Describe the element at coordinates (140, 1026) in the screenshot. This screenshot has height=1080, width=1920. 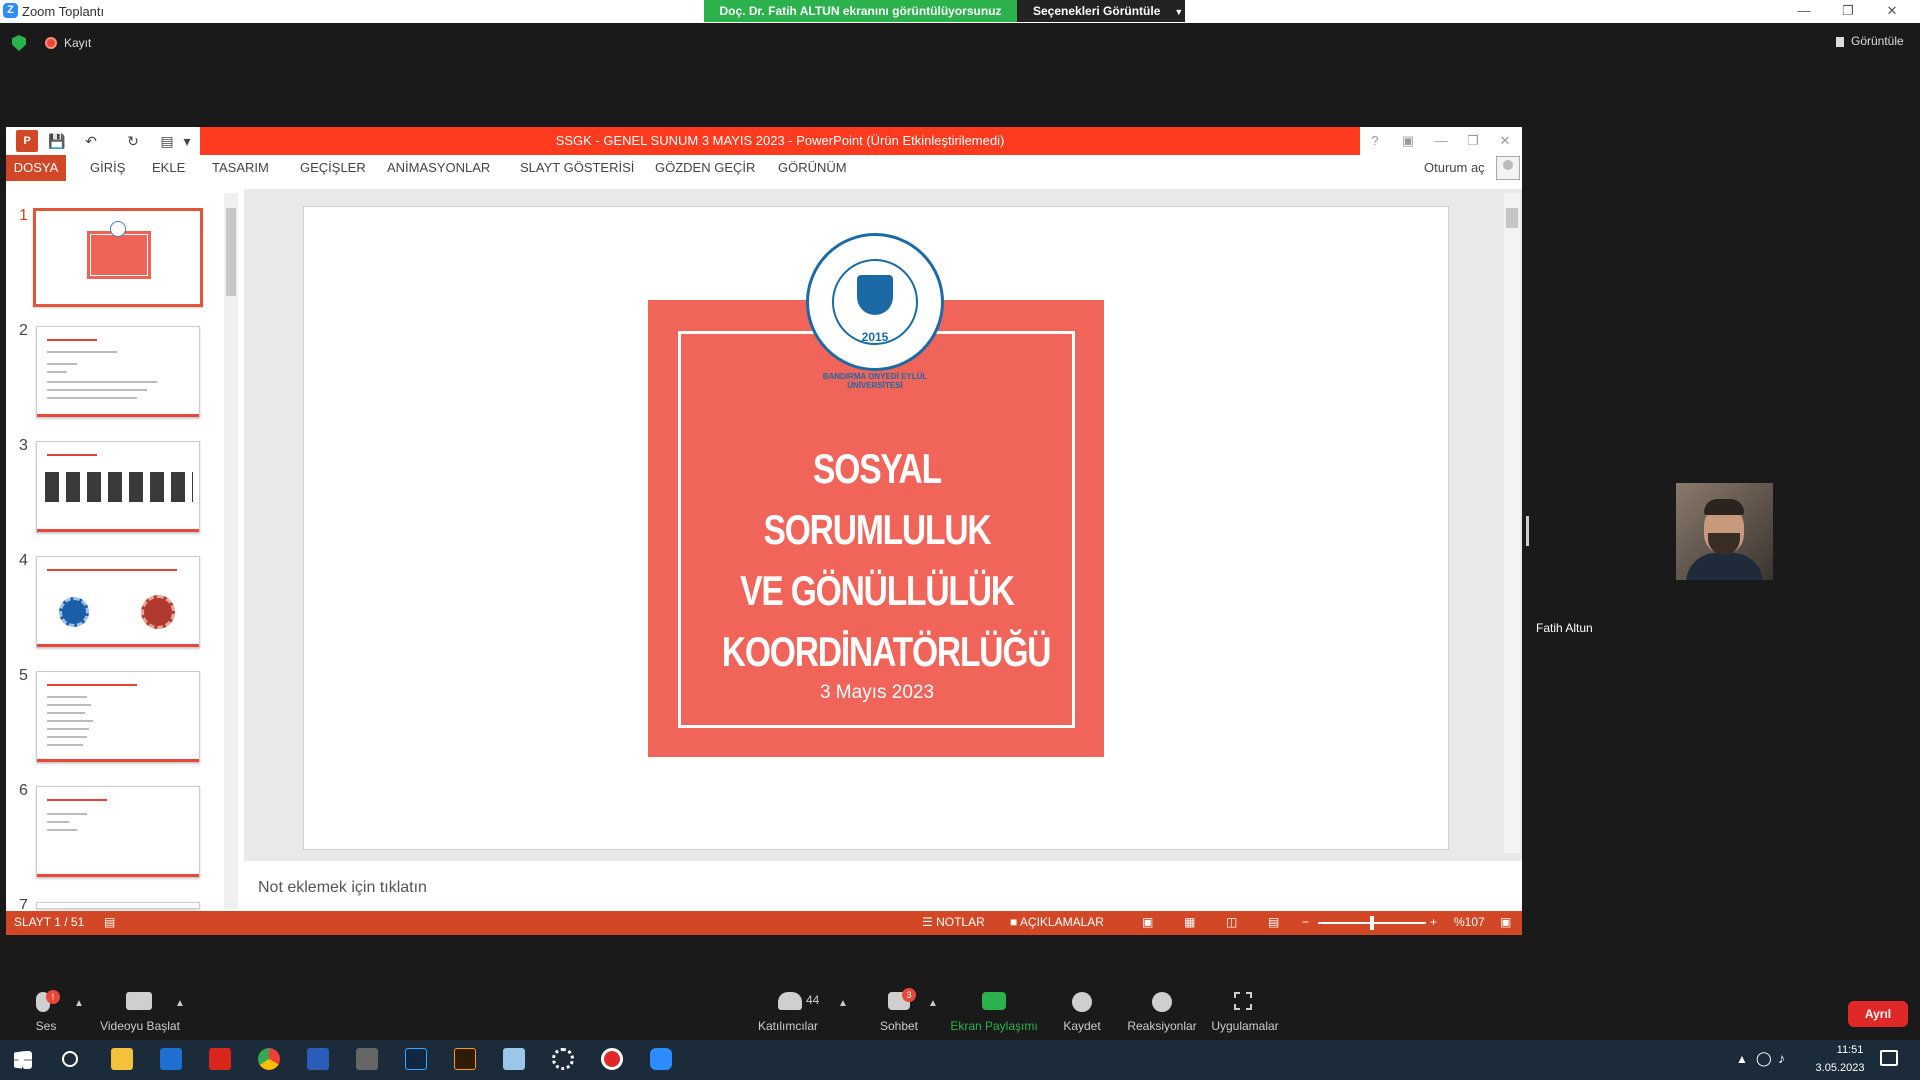
I see `start-video-label: Videoyu Başlat` at that location.